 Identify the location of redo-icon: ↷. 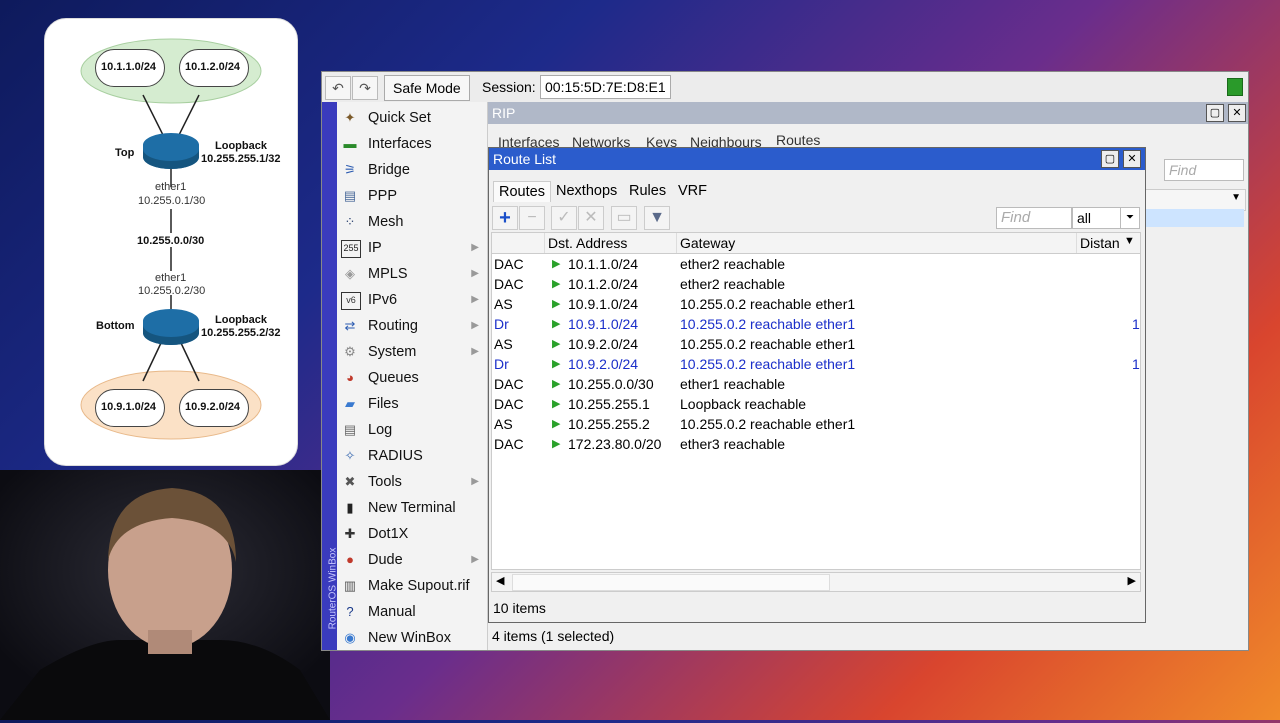
(365, 88).